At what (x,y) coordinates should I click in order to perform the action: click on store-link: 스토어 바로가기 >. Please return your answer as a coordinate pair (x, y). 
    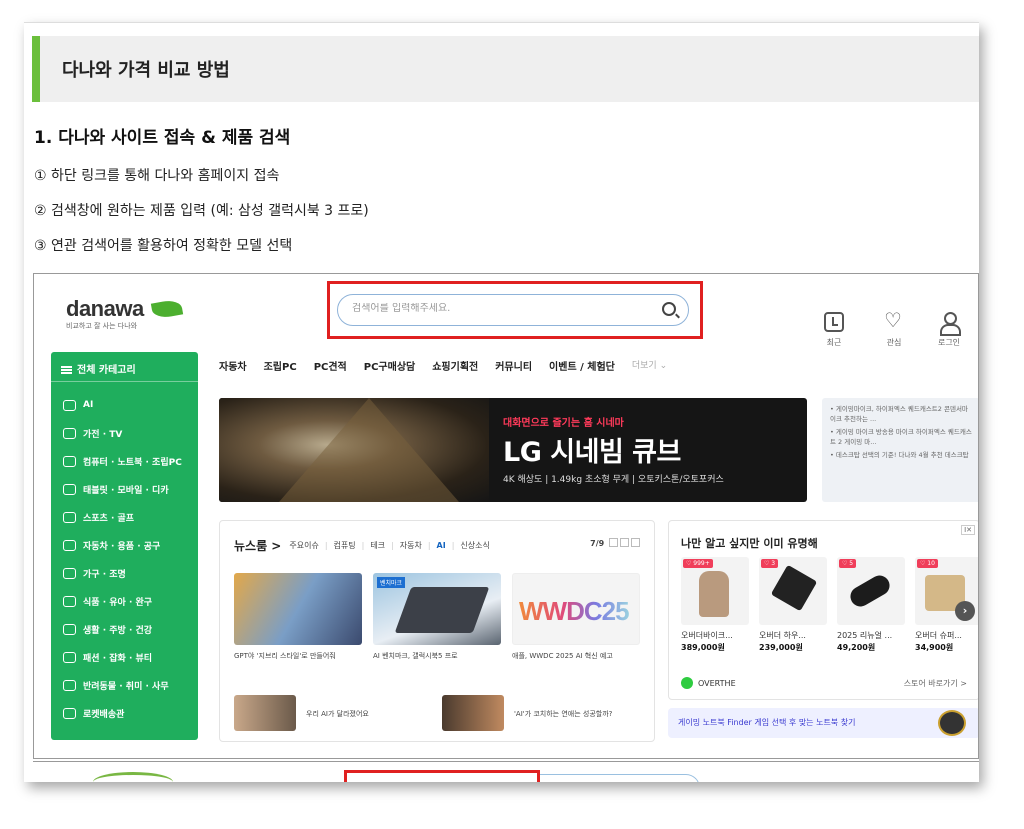
    Looking at the image, I should click on (935, 683).